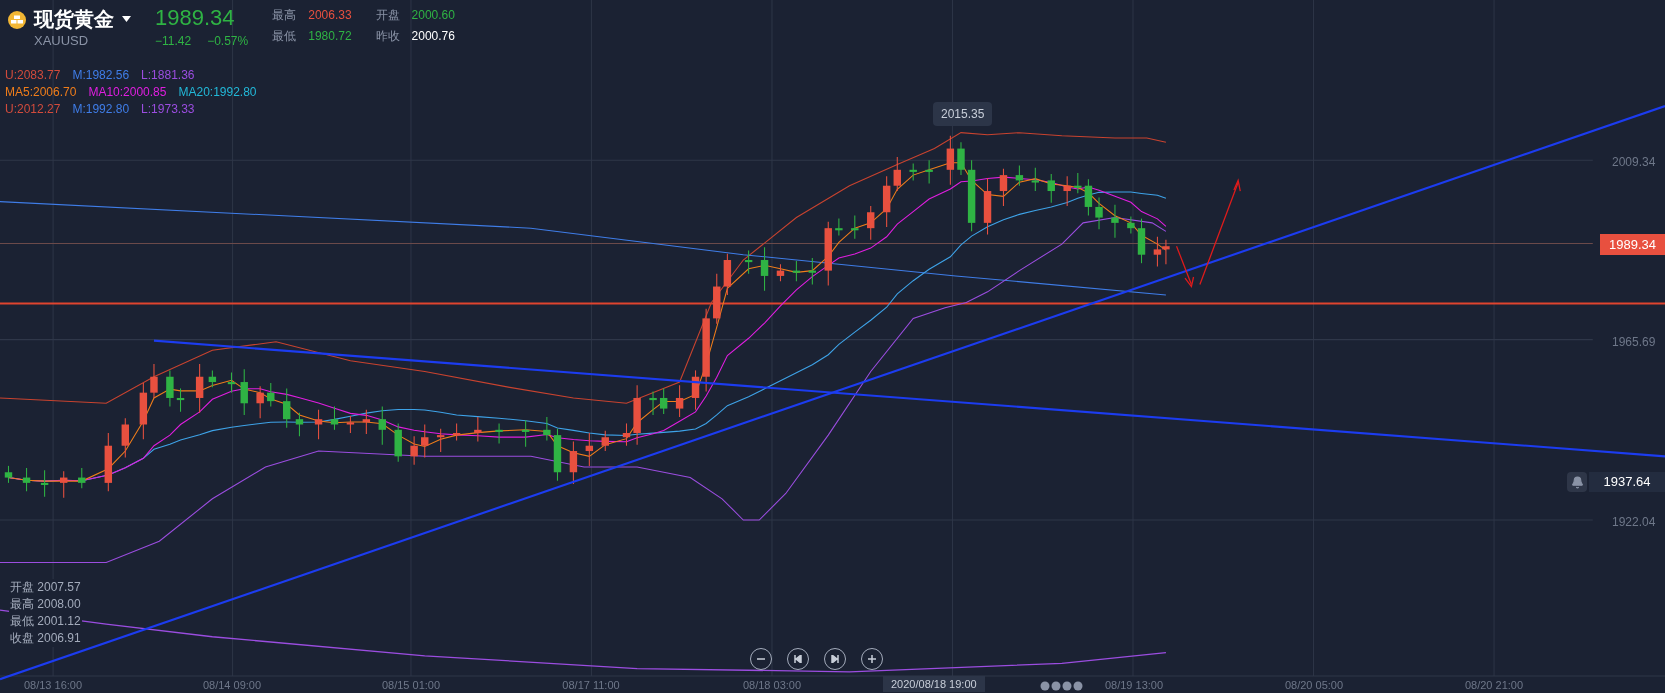 The height and width of the screenshot is (693, 1665). What do you see at coordinates (934, 684) in the screenshot?
I see `crosshair-time-label: 2020/08/18 19:00` at bounding box center [934, 684].